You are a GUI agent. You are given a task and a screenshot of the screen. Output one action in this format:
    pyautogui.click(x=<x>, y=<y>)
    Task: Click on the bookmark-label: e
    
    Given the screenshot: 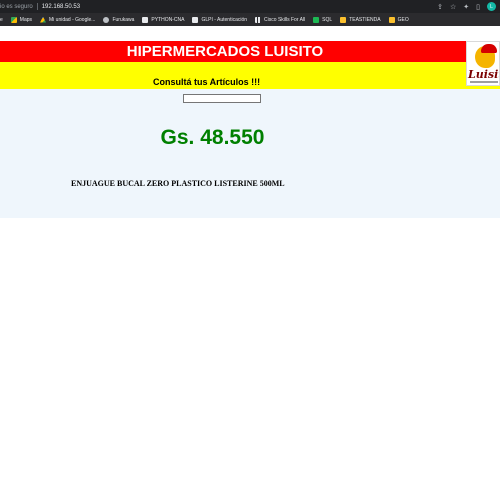 What is the action you would take?
    pyautogui.click(x=1, y=19)
    